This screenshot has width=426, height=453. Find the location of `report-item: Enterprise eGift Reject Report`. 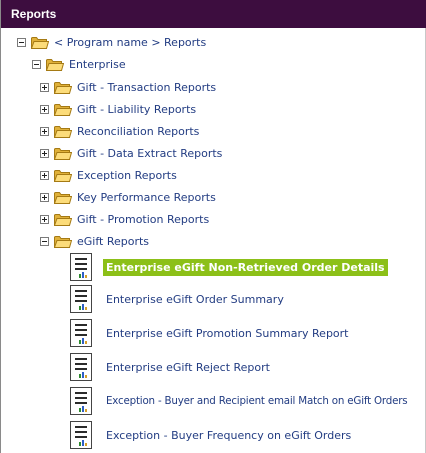

report-item: Enterprise eGift Reject Report is located at coordinates (171, 367).